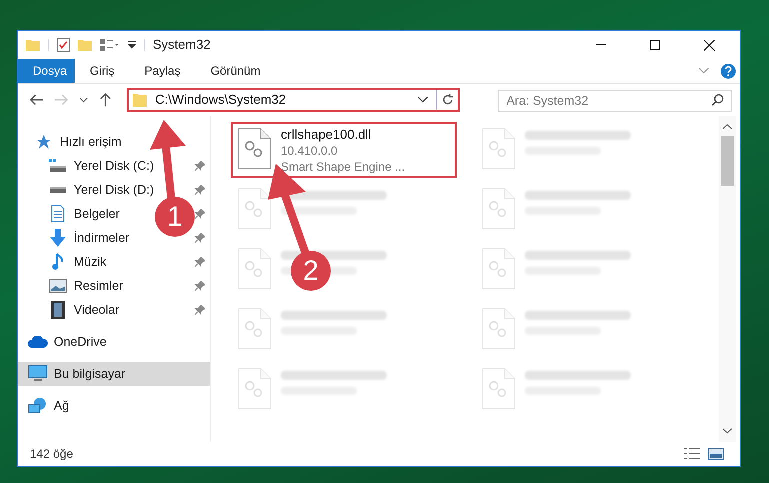 This screenshot has width=769, height=483. I want to click on item-count: 142 öğe, so click(52, 454).